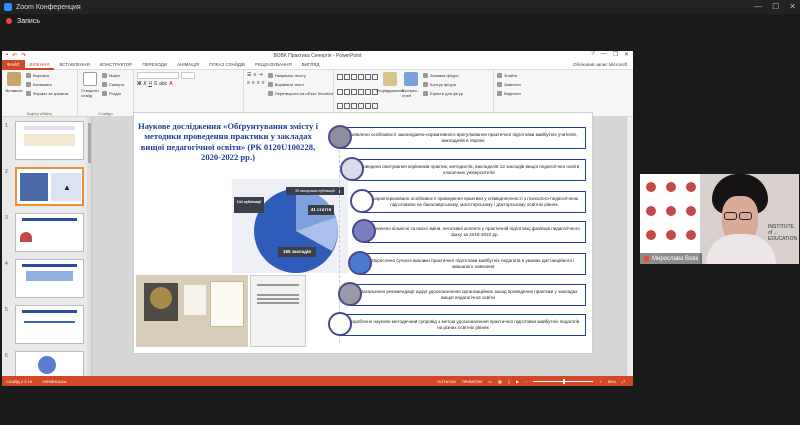  What do you see at coordinates (517, 381) in the screenshot?
I see `view-slideshow-icon: ▶` at bounding box center [517, 381].